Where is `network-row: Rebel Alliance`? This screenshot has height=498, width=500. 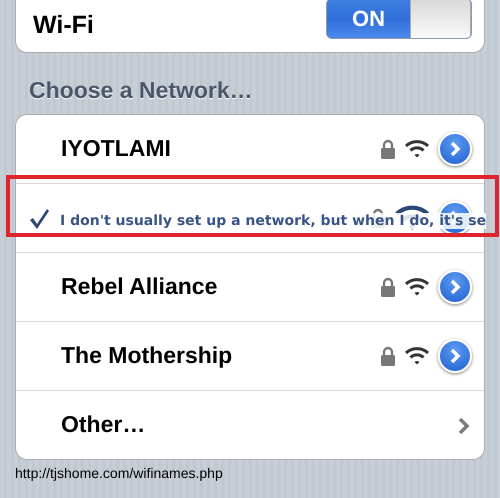
network-row: Rebel Alliance is located at coordinates (250, 287).